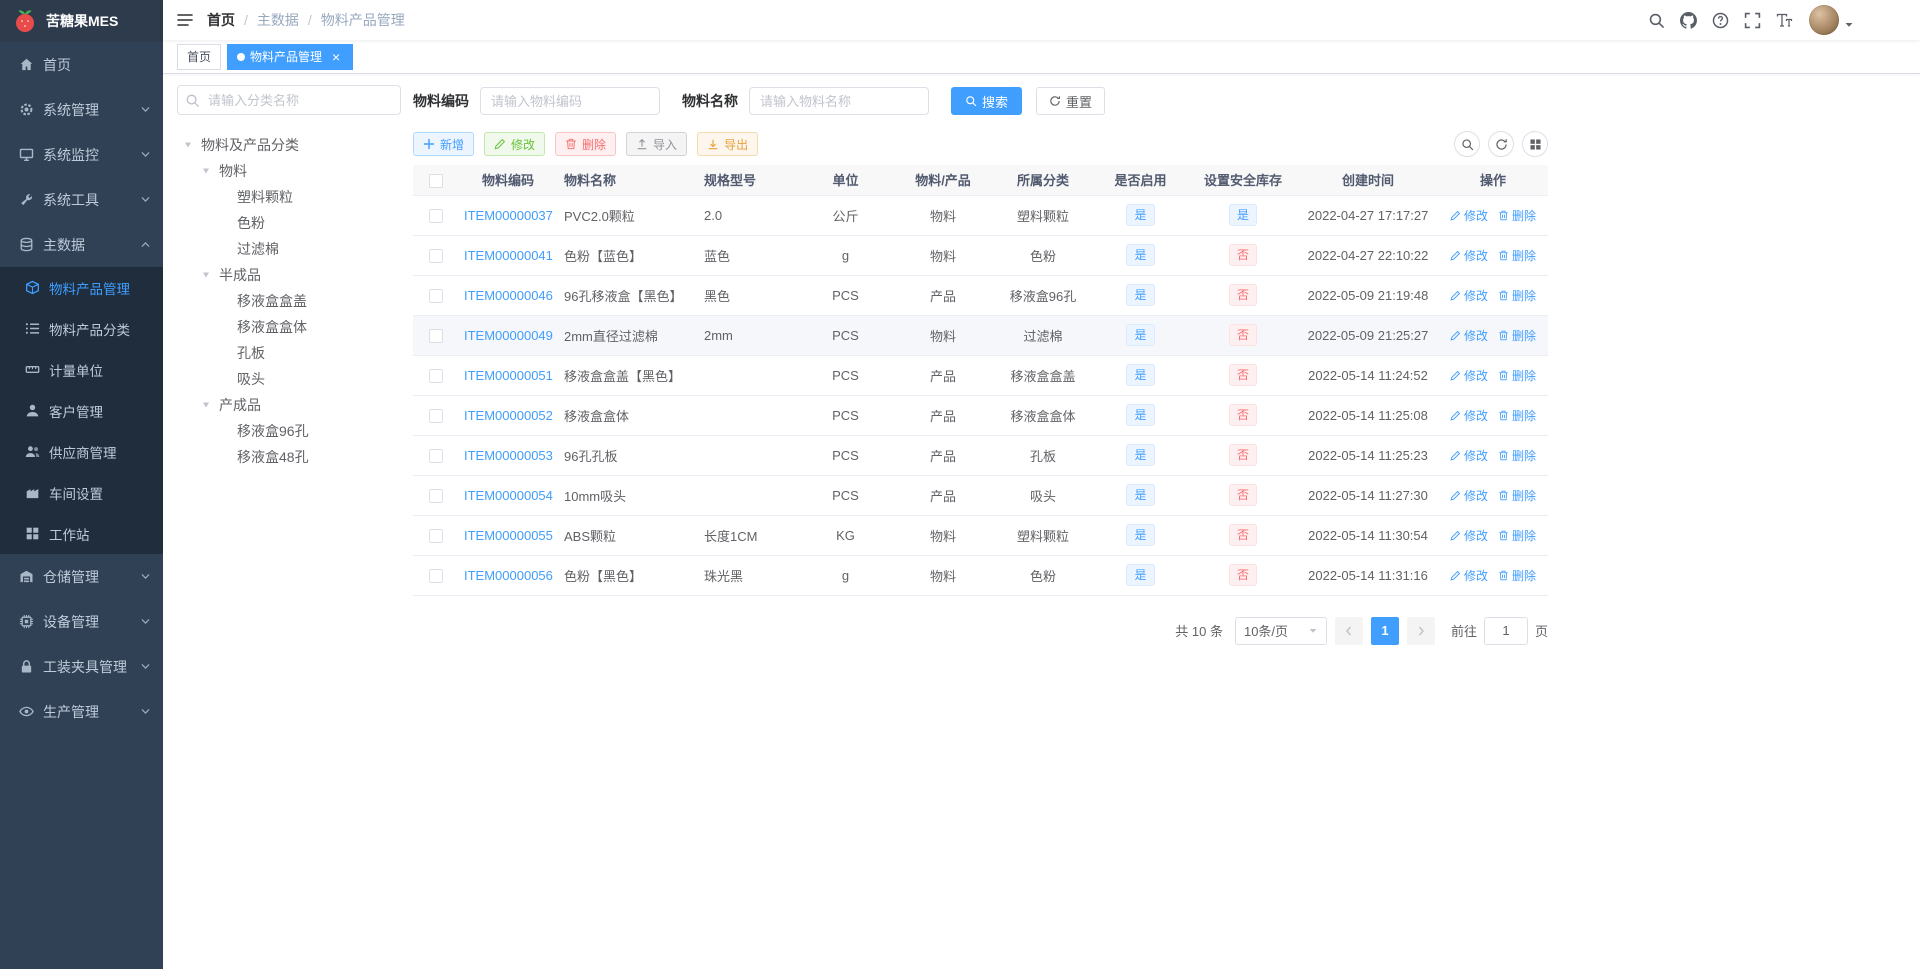 This screenshot has width=1920, height=969. I want to click on close-icon: ×, so click(336, 57).